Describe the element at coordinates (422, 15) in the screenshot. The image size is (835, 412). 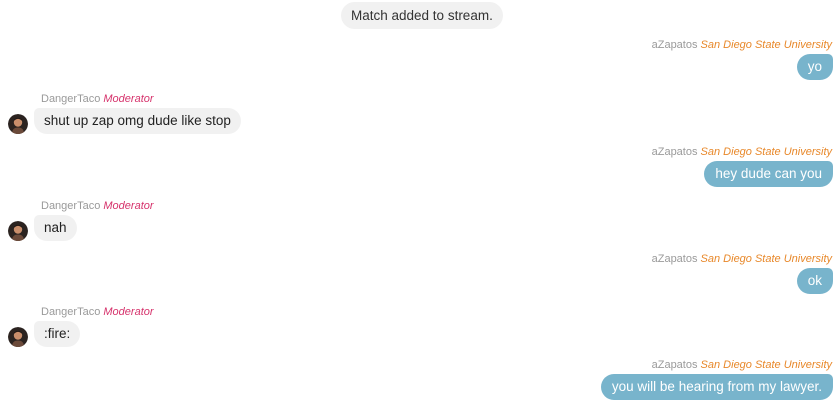
I see `system-message: Match added to stream.` at that location.